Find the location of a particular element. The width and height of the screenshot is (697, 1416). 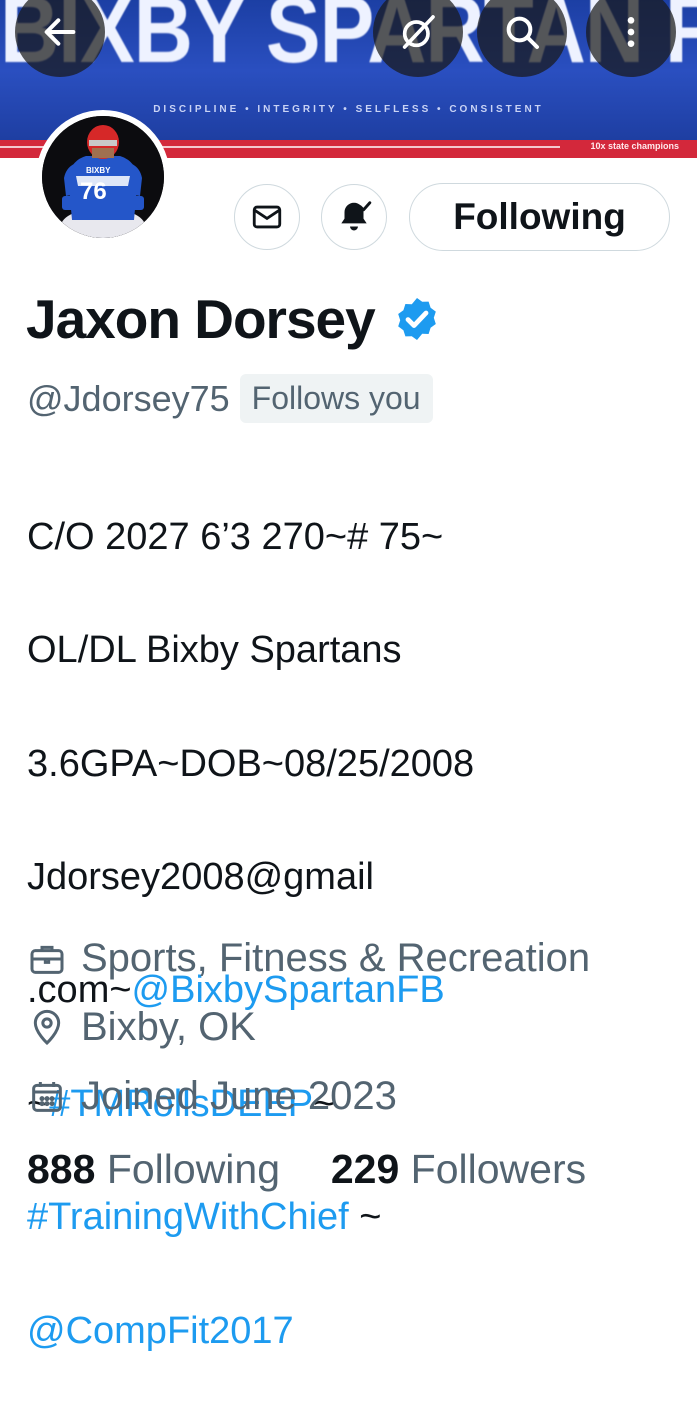

joined-row: Joined June 2023 is located at coordinates (212, 1096).